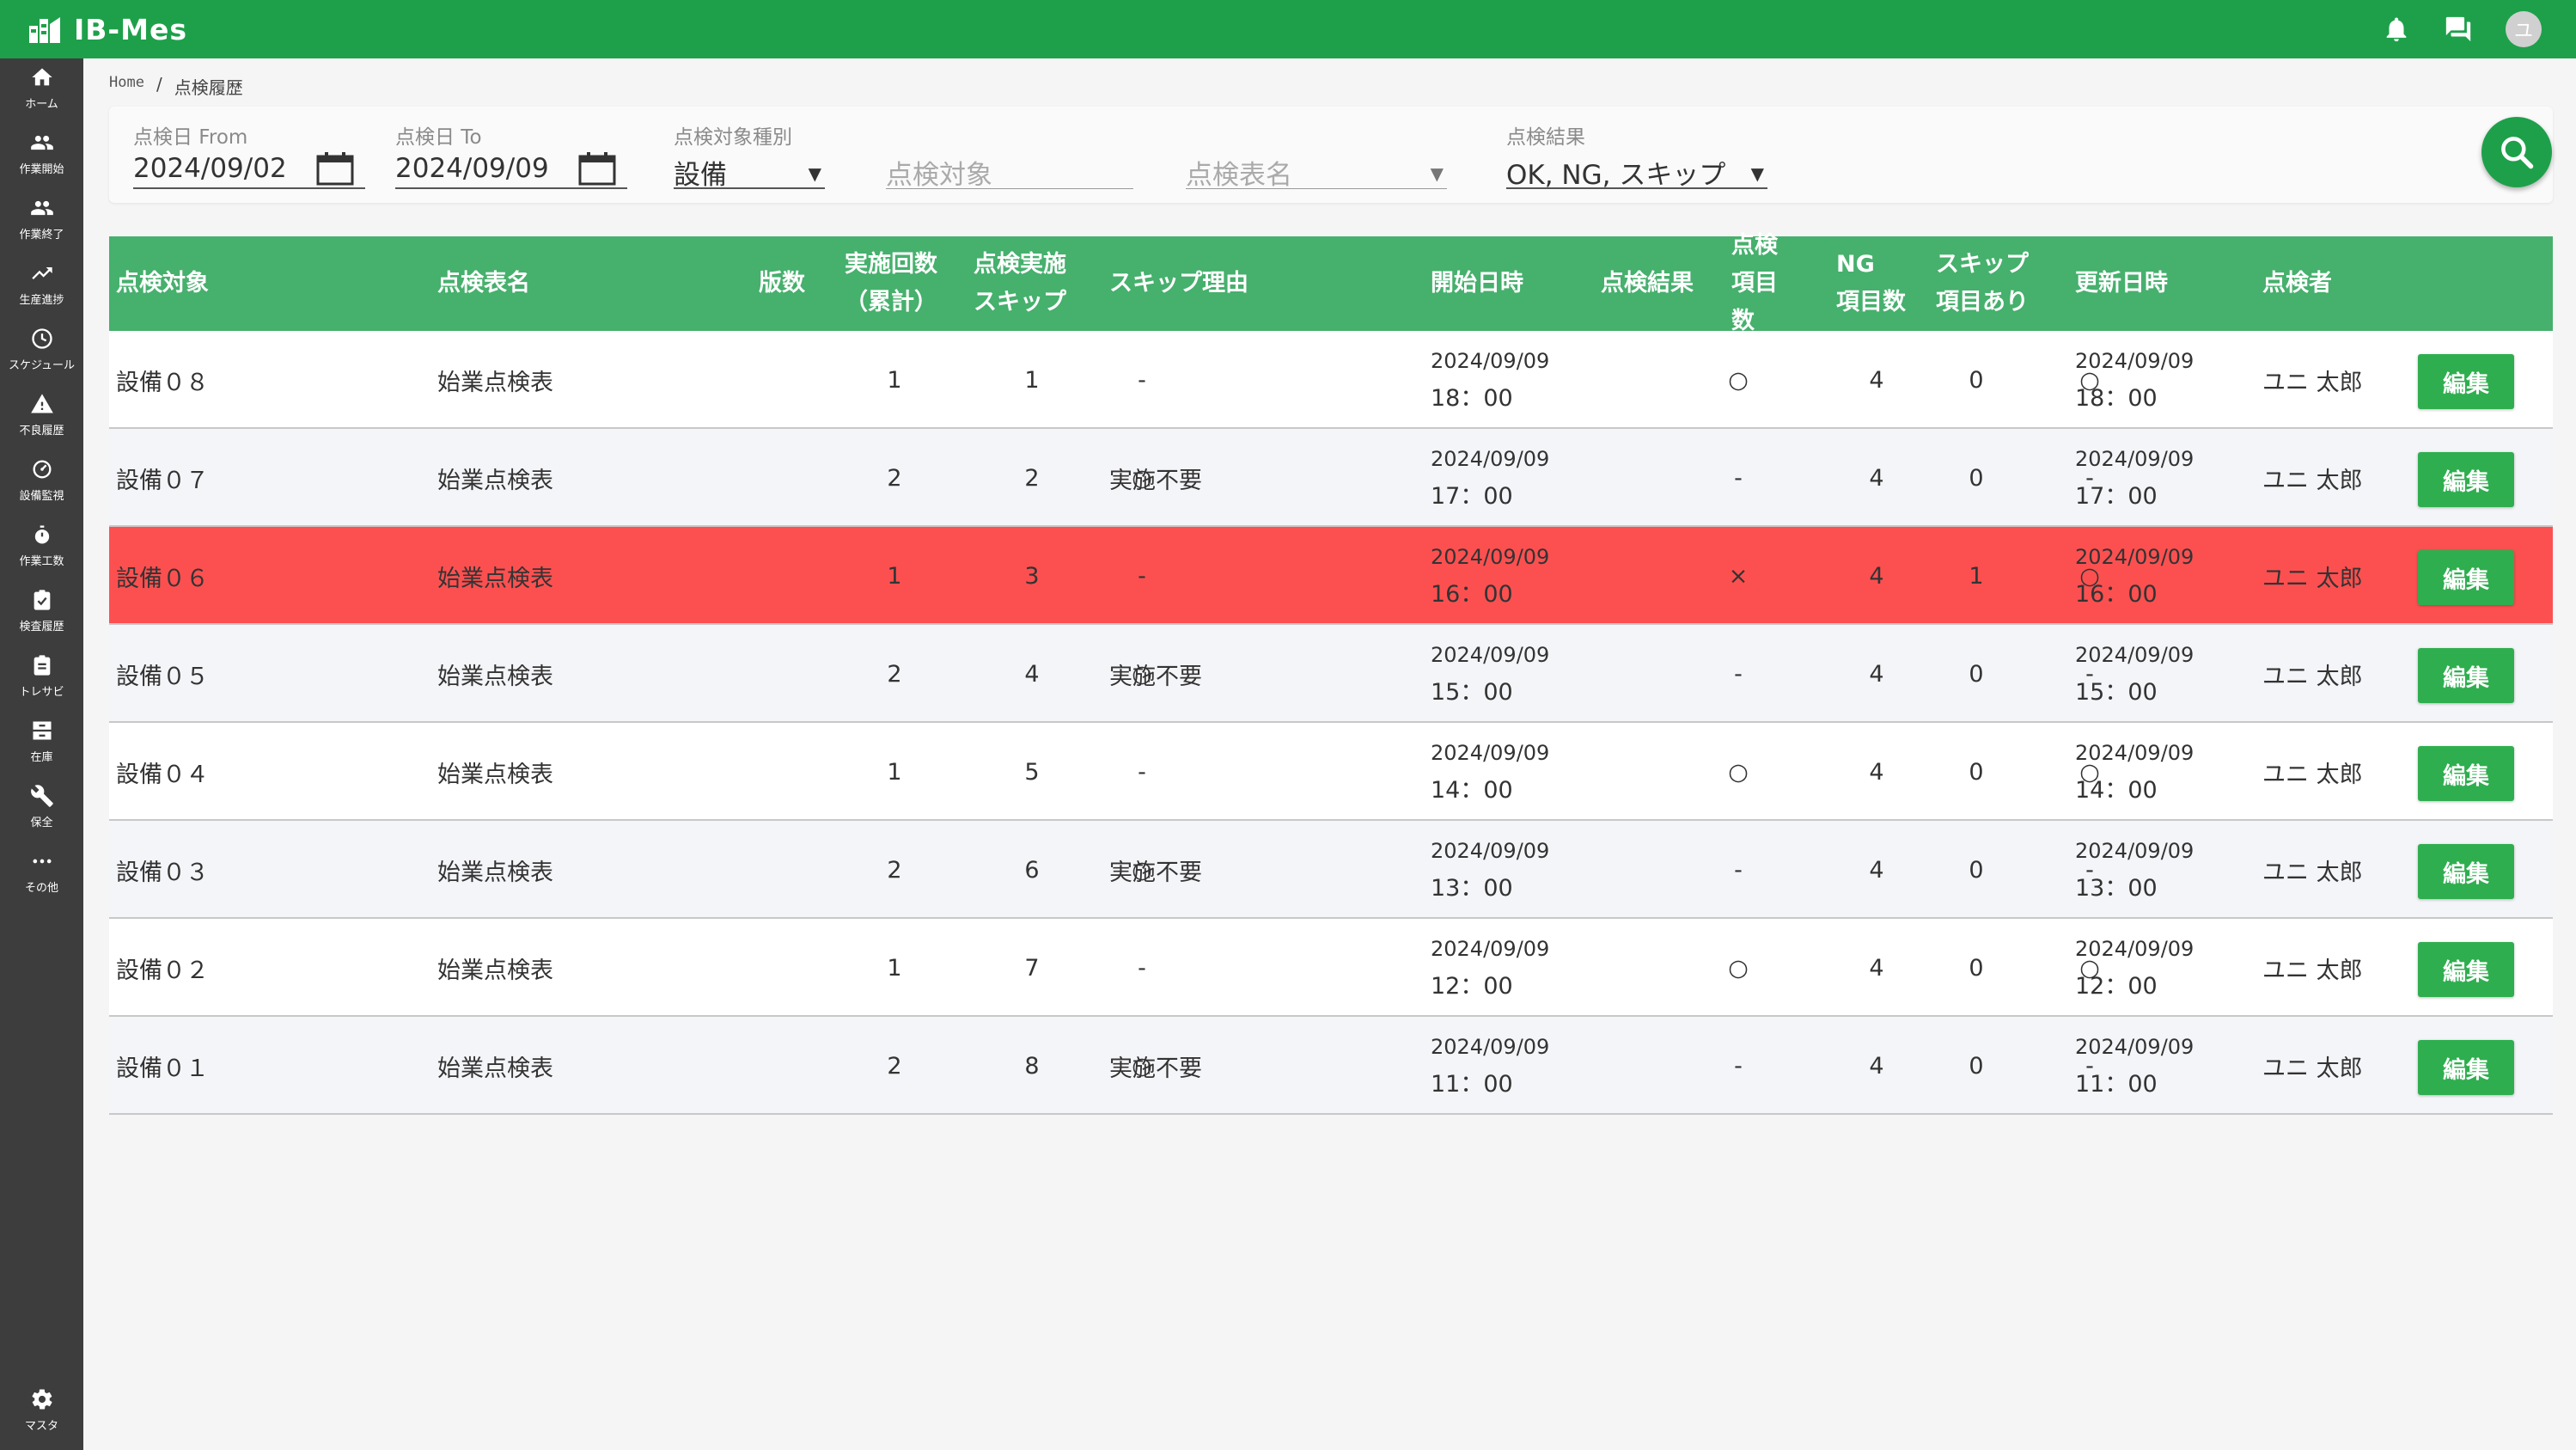  Describe the element at coordinates (2524, 29) in the screenshot. I see `user-avatar: ユ` at that location.